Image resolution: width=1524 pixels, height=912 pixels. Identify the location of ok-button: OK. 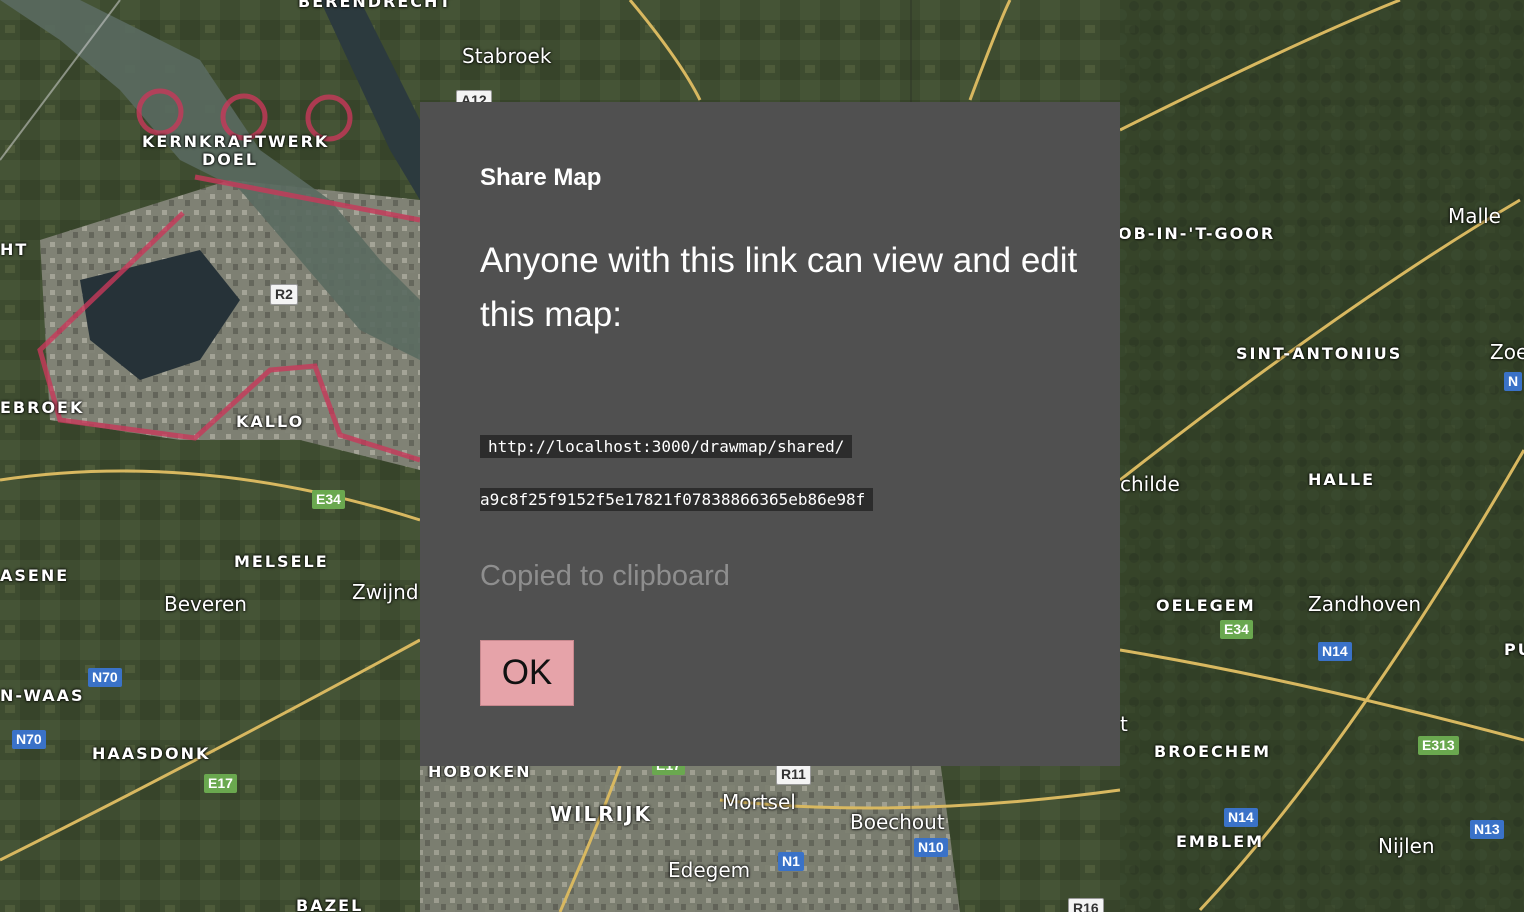
(527, 673).